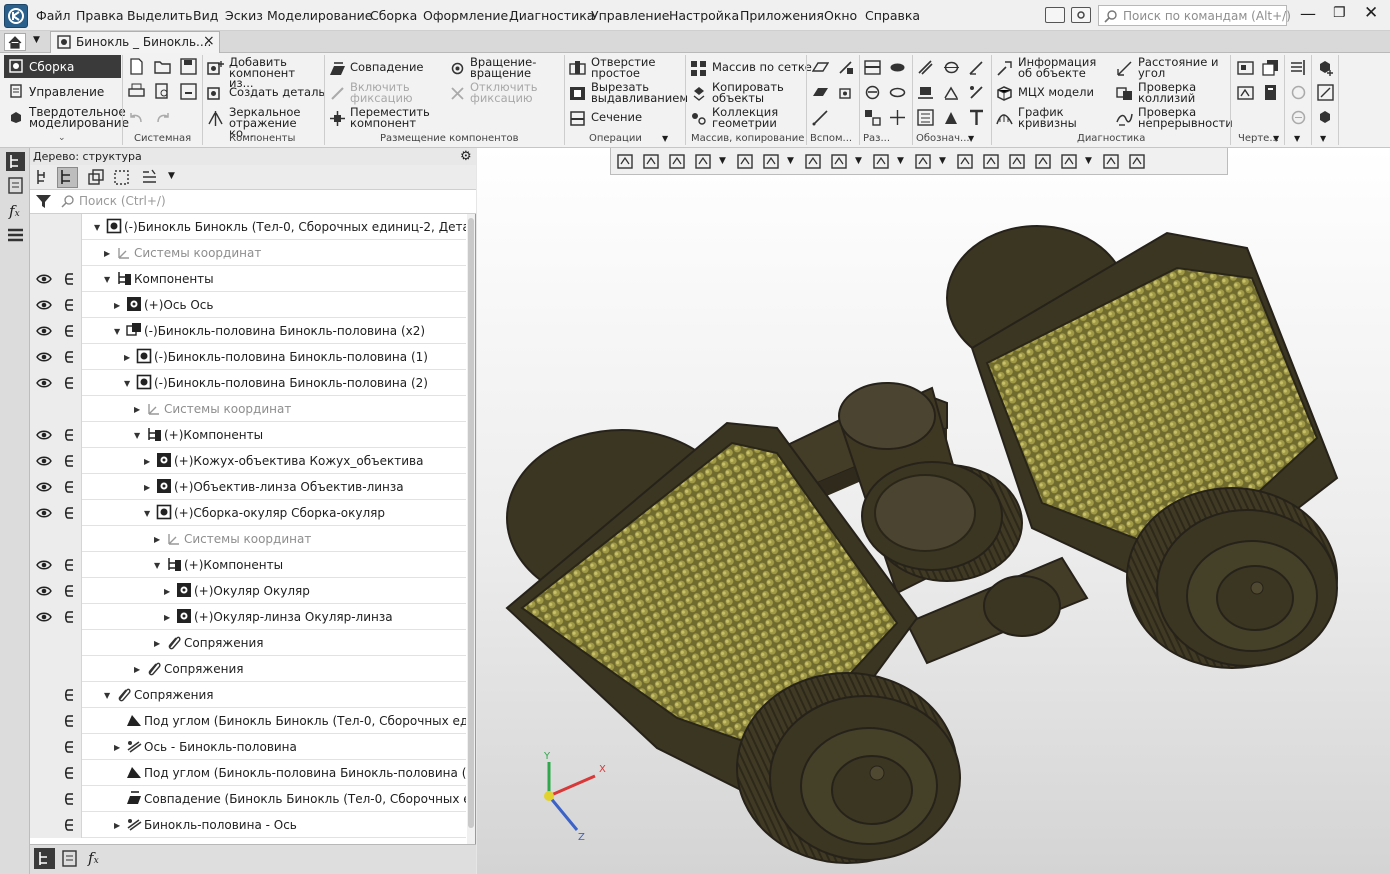 The width and height of the screenshot is (1390, 874). Describe the element at coordinates (793, 161) in the screenshot. I see `view-dropdown-icon: ▼` at that location.